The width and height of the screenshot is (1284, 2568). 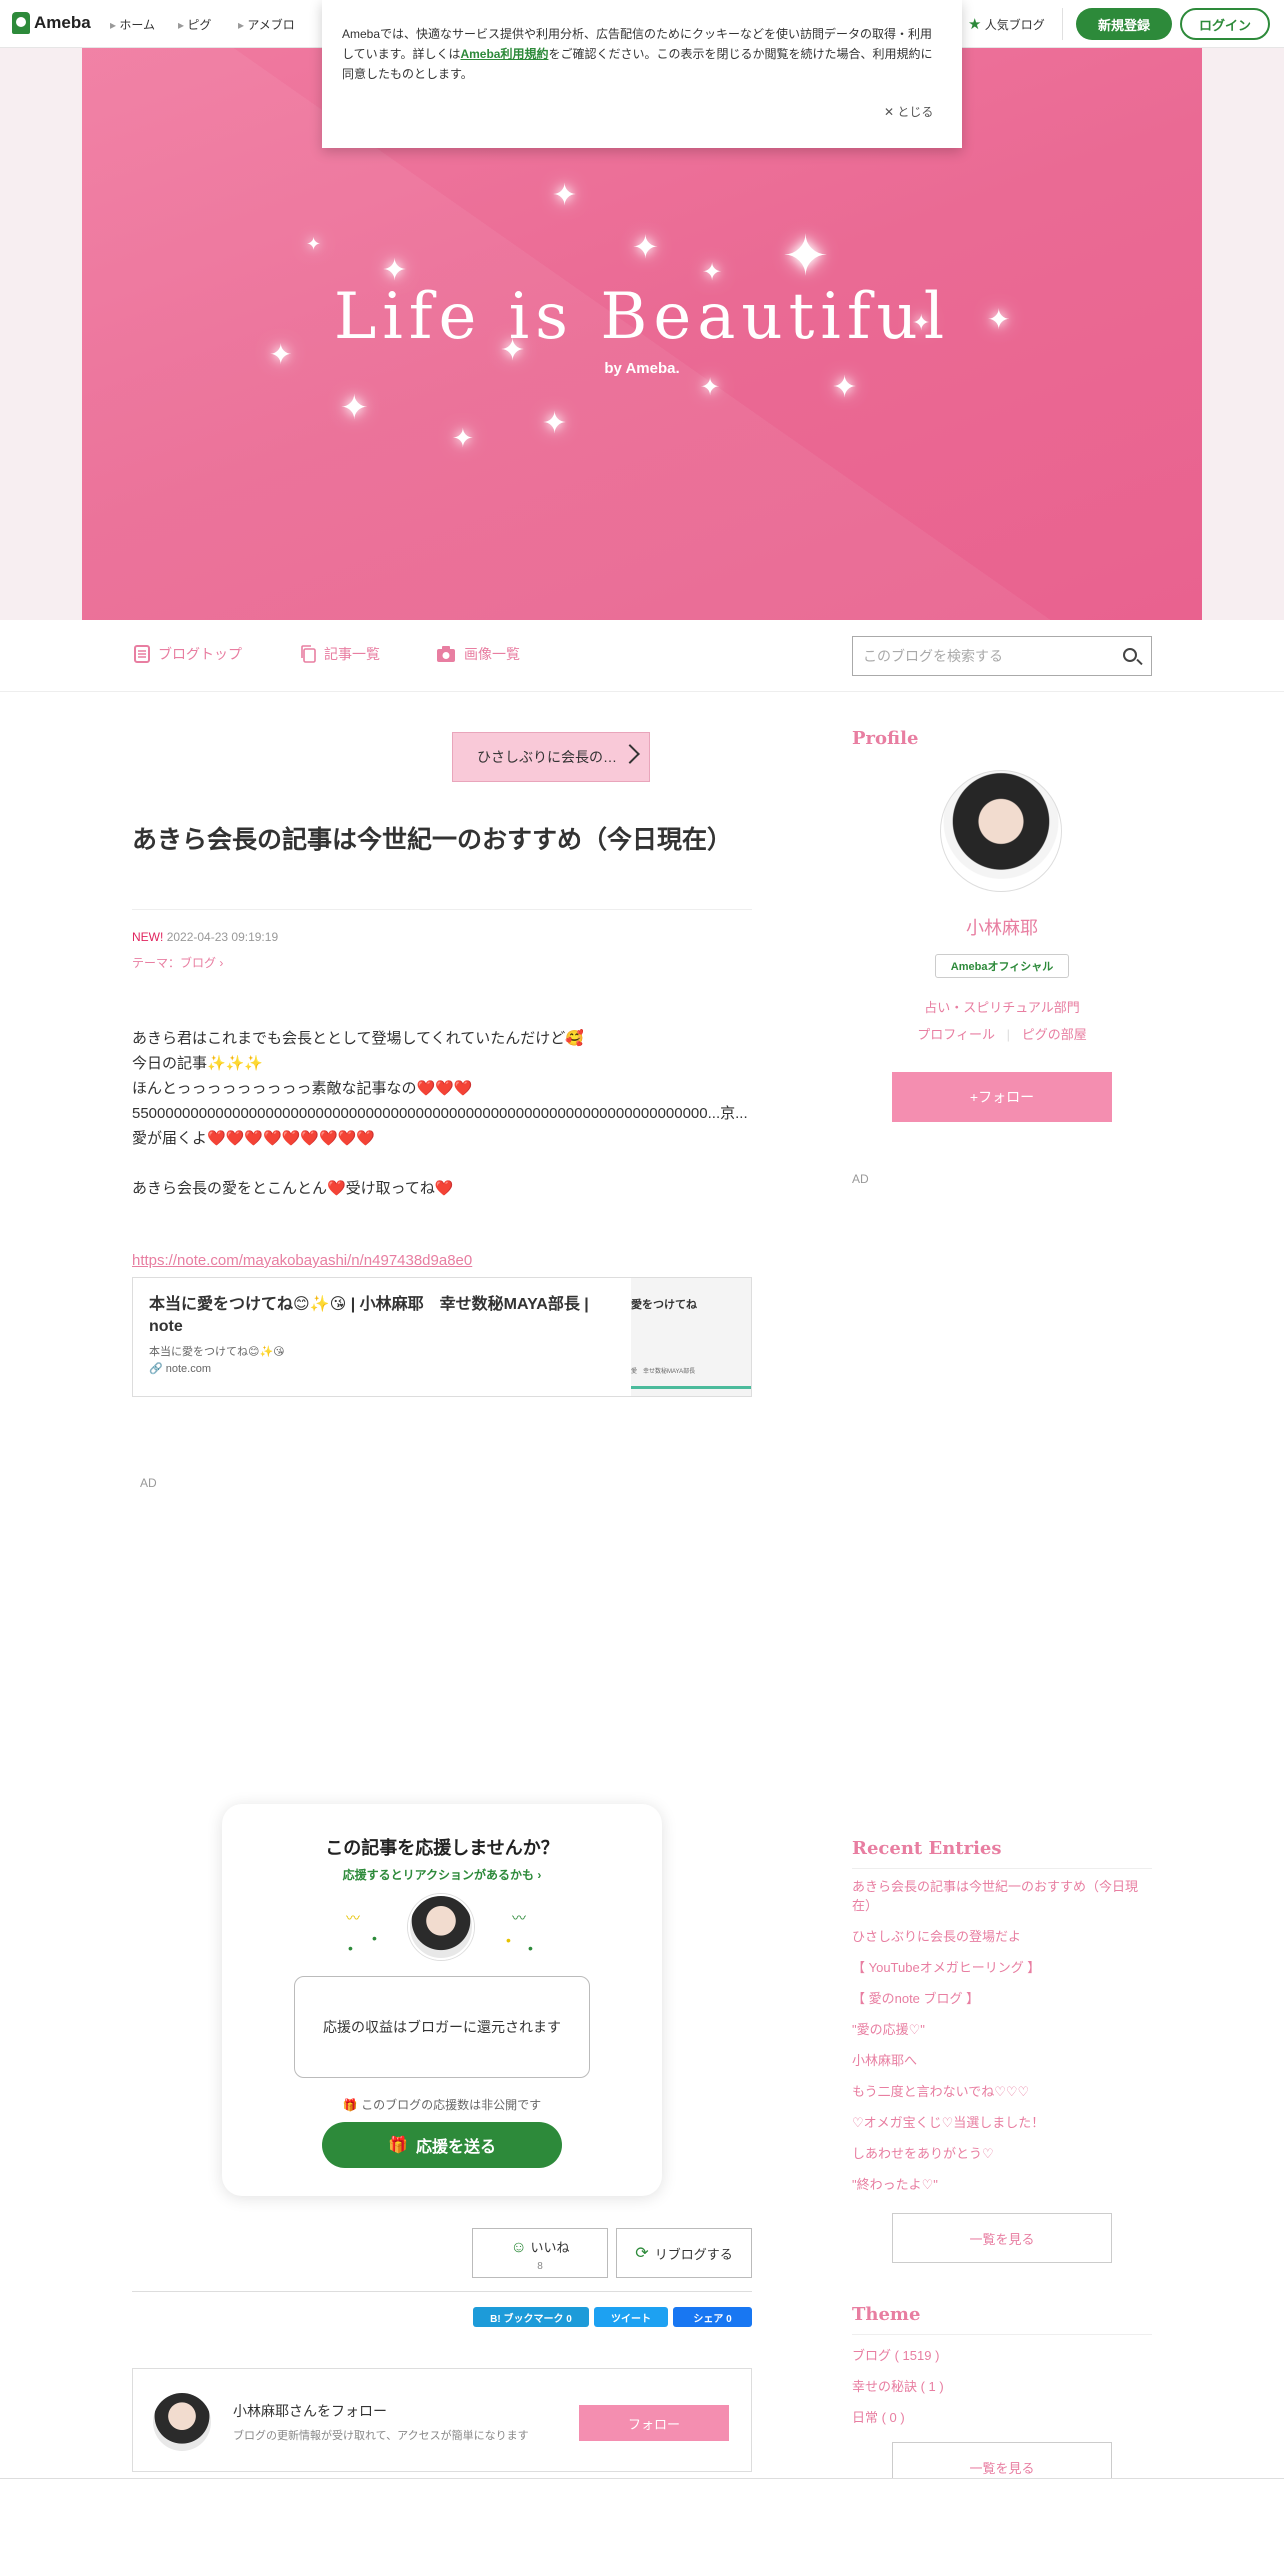 I want to click on footer, so click(x=642, y=2523).